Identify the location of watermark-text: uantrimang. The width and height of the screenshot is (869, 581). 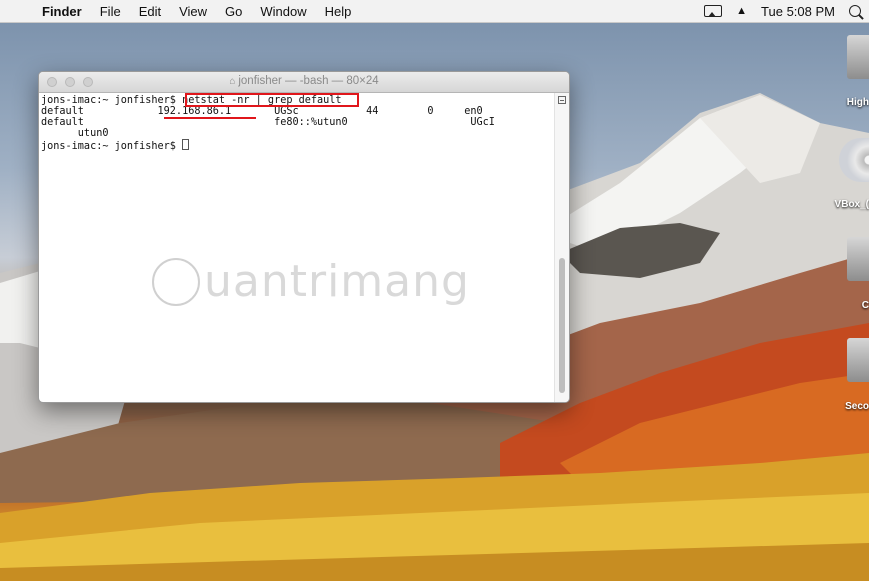
(337, 281).